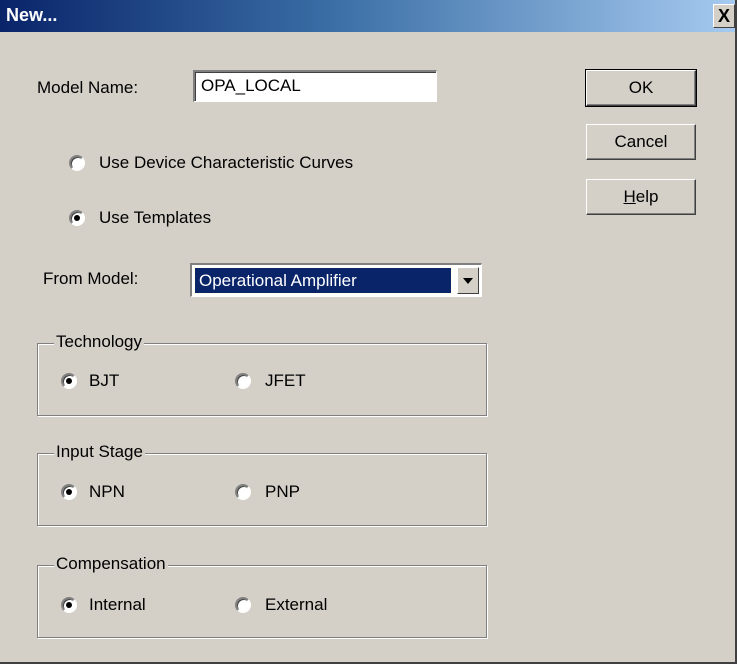  What do you see at coordinates (99, 452) in the screenshot?
I see `input-stage-group-title: Input Stage` at bounding box center [99, 452].